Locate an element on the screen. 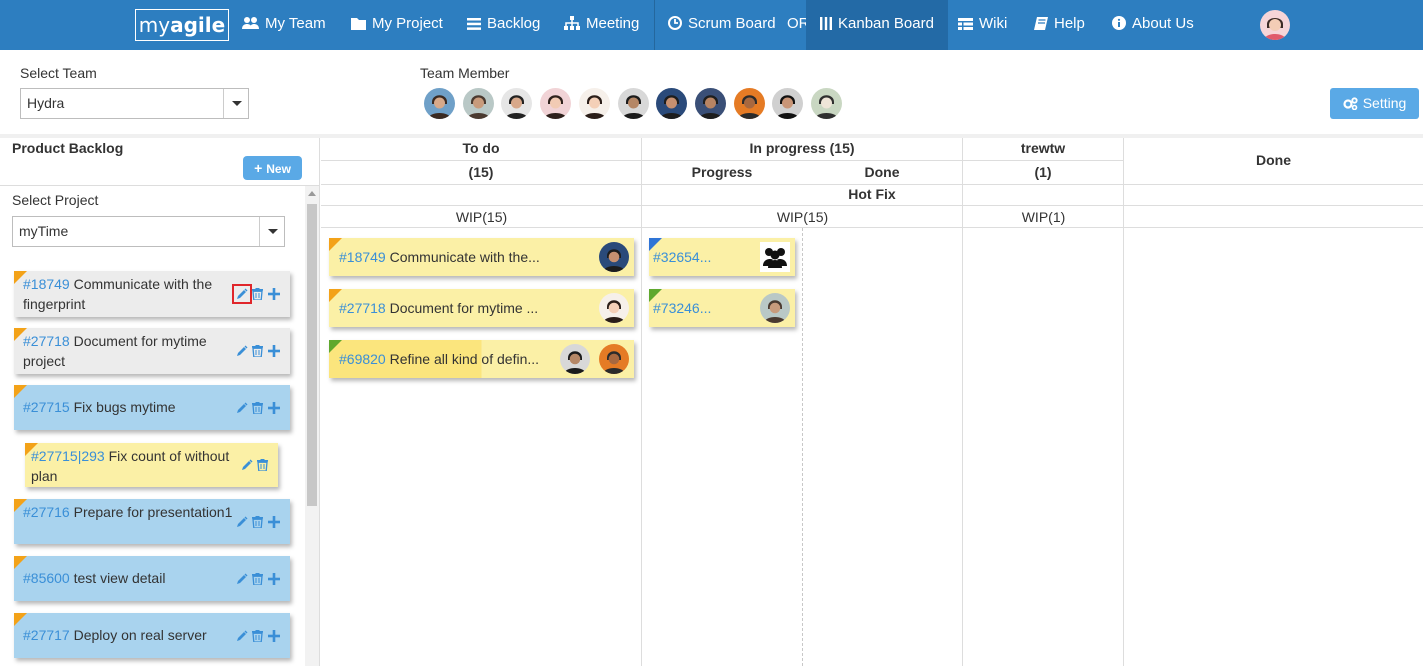 Image resolution: width=1423 pixels, height=666 pixels. backlog-card: #27716 Prepare for presentation1 is located at coordinates (152, 521).